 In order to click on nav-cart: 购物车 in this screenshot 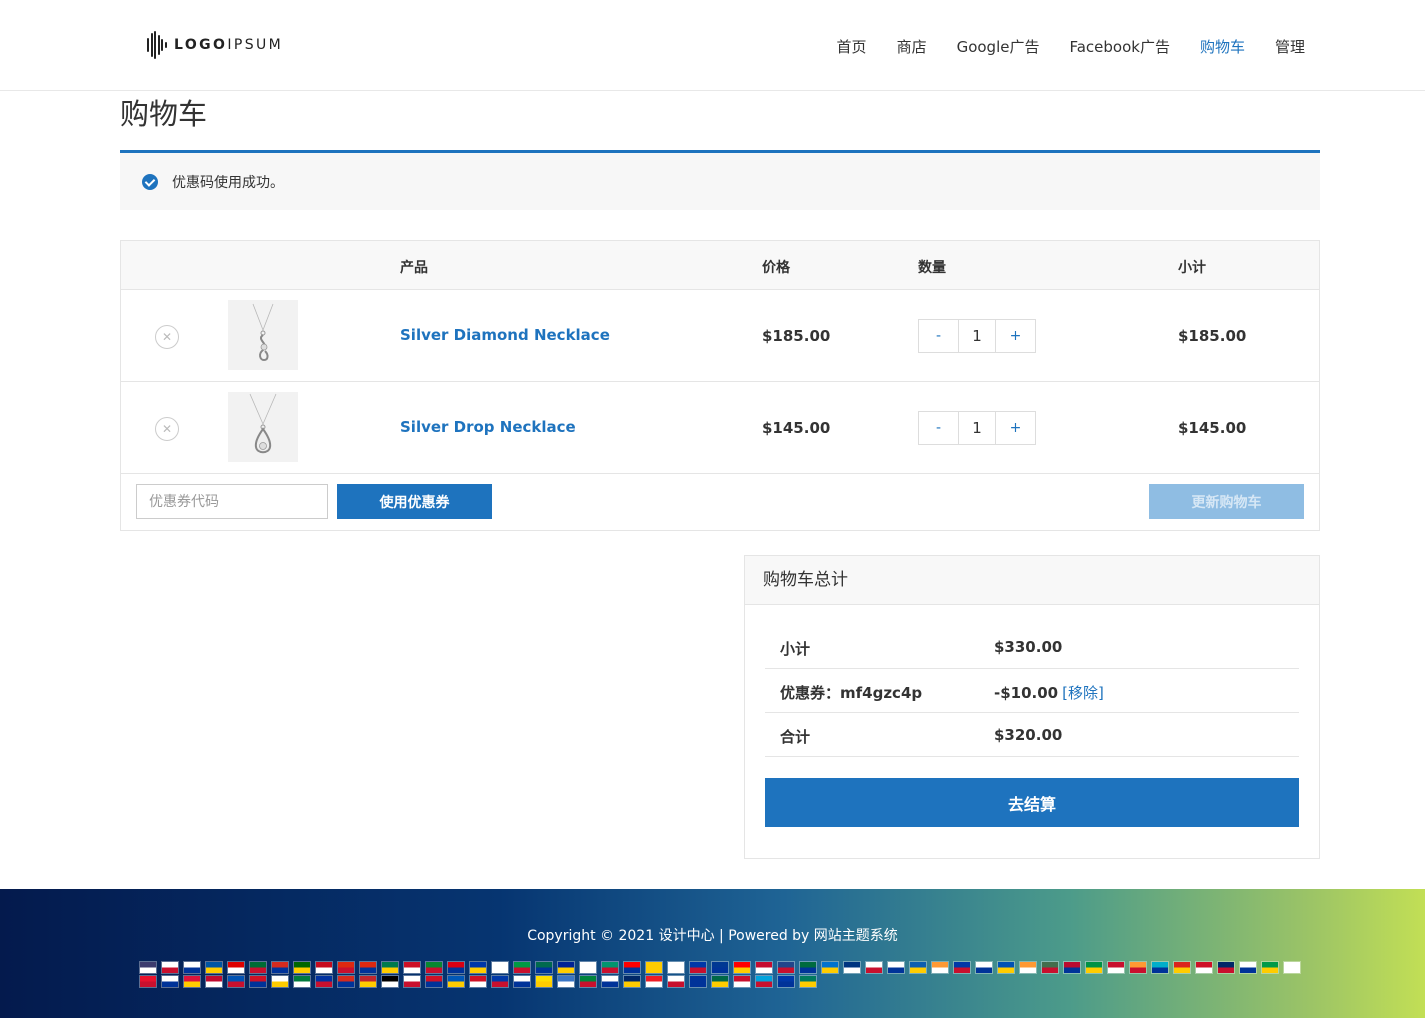, I will do `click(1222, 46)`.